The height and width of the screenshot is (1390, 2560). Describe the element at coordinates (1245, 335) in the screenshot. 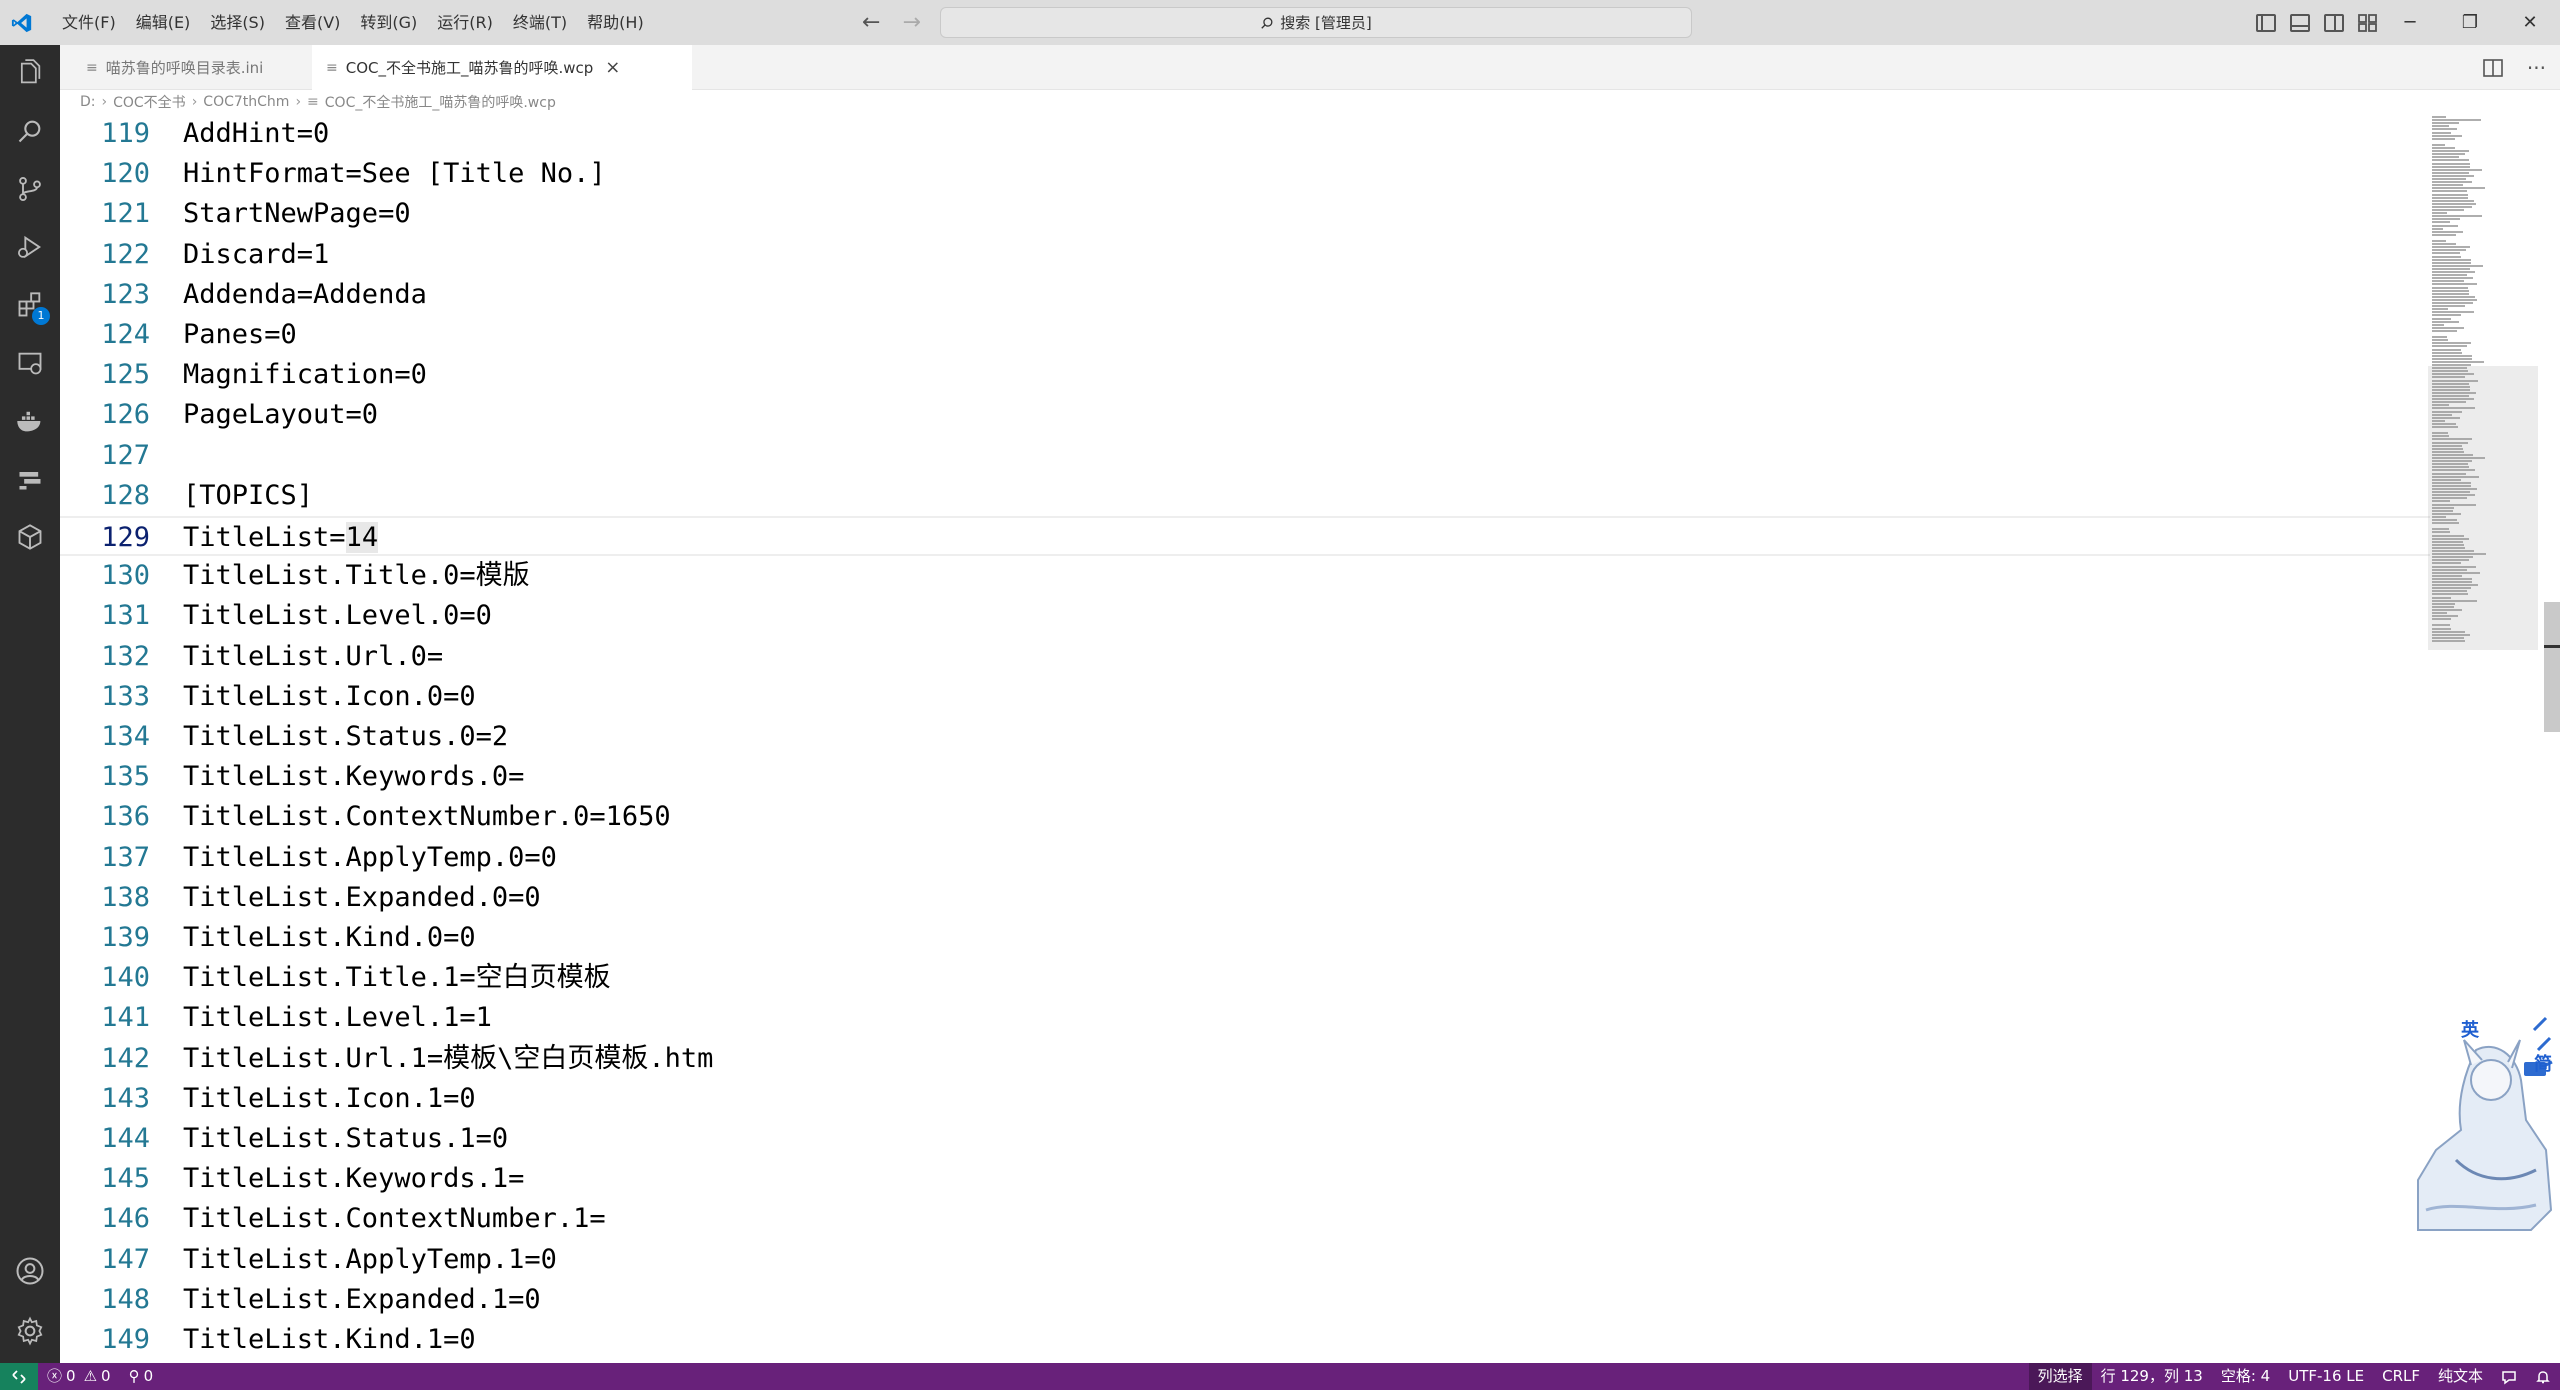

I see `code-line: 124 Panes=0` at that location.